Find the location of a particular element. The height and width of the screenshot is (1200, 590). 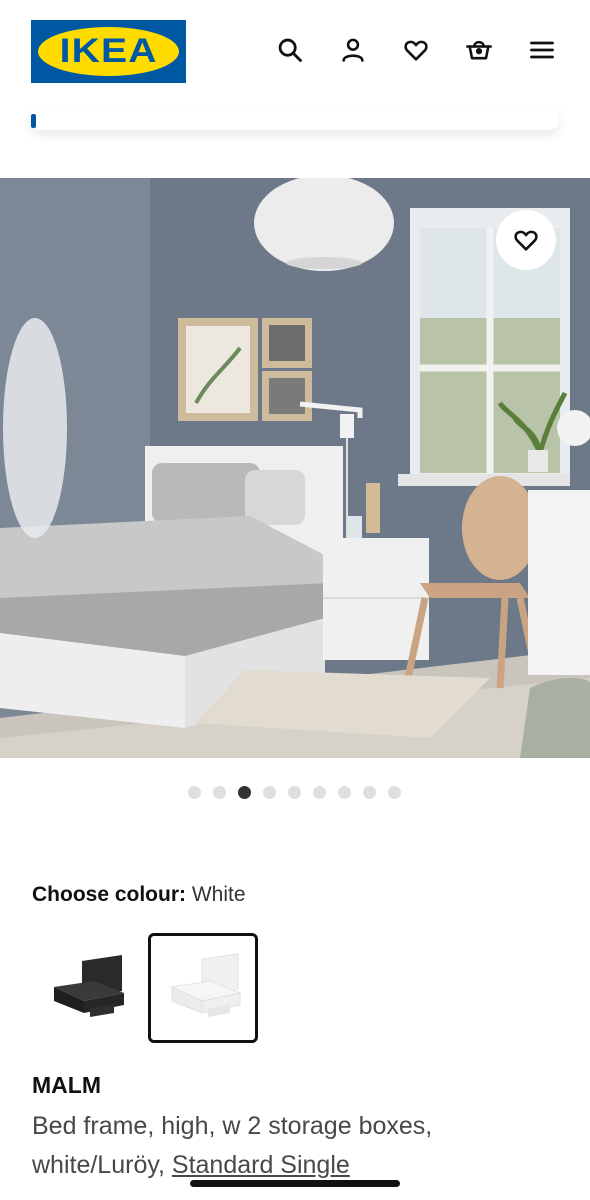

site-header: IKEA is located at coordinates (295, 50).